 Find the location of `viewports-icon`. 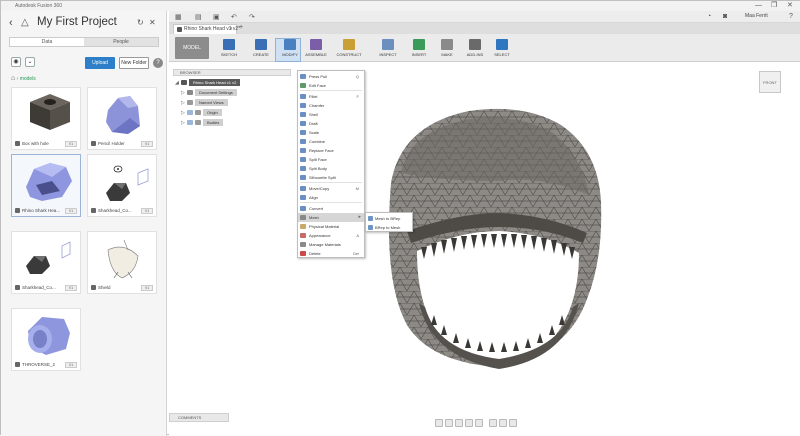

viewports-icon is located at coordinates (513, 423).